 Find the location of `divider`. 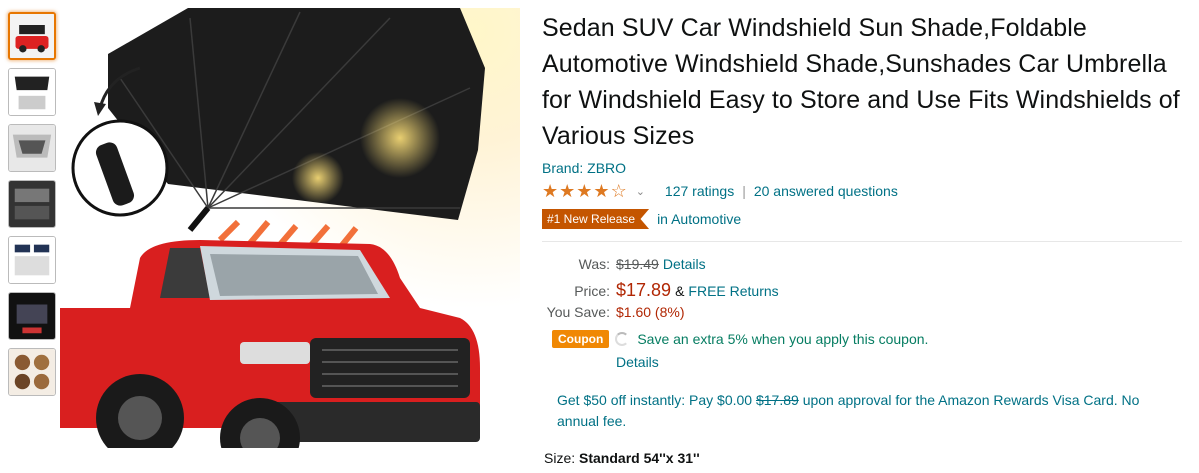

divider is located at coordinates (862, 241).